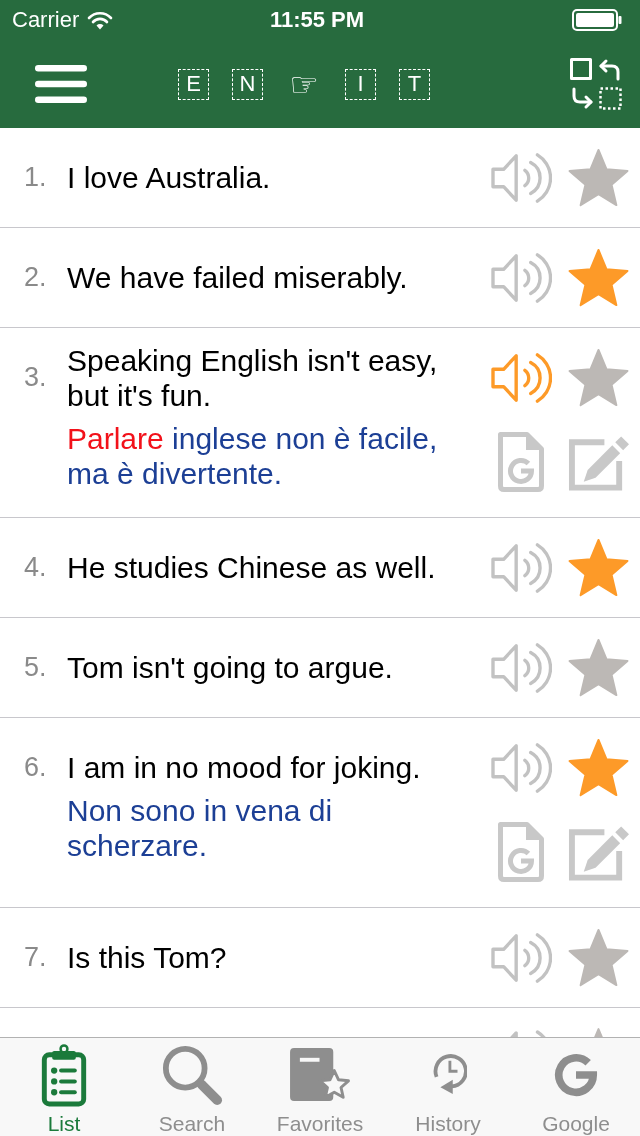 This screenshot has width=640, height=1136. I want to click on search-icon, so click(192, 1075).